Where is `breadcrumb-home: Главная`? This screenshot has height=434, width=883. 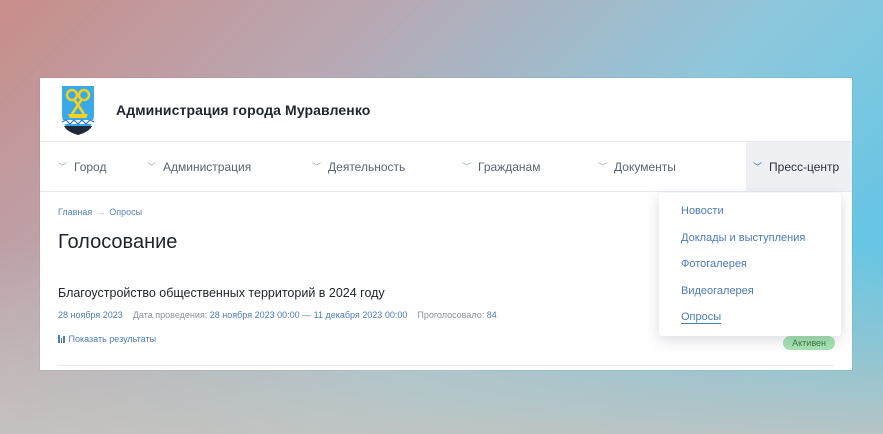 breadcrumb-home: Главная is located at coordinates (75, 212).